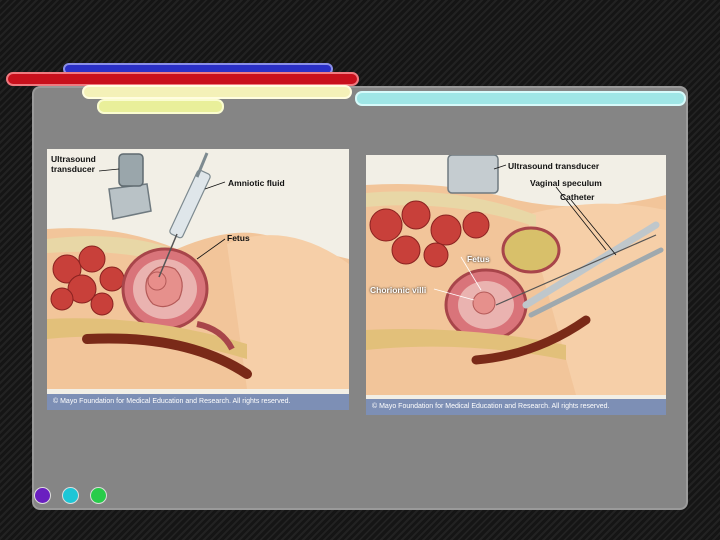 The width and height of the screenshot is (720, 540). Describe the element at coordinates (566, 183) in the screenshot. I see `label-vaginal-speculum: Vaginal speculum` at that location.